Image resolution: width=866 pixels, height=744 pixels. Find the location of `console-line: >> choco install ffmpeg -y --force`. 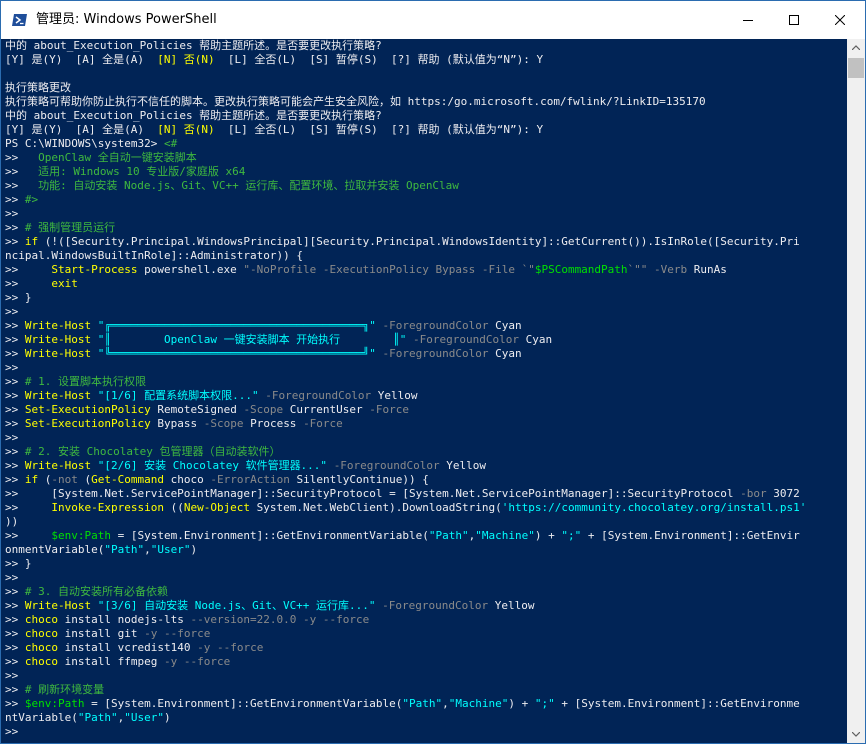

console-line: >> choco install ffmpeg -y --force is located at coordinates (117, 662).